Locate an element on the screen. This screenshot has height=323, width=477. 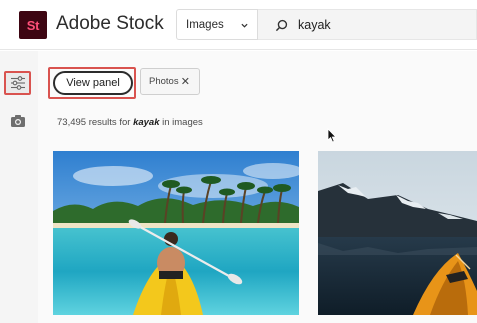
search-bar: kayak is located at coordinates (367, 24).